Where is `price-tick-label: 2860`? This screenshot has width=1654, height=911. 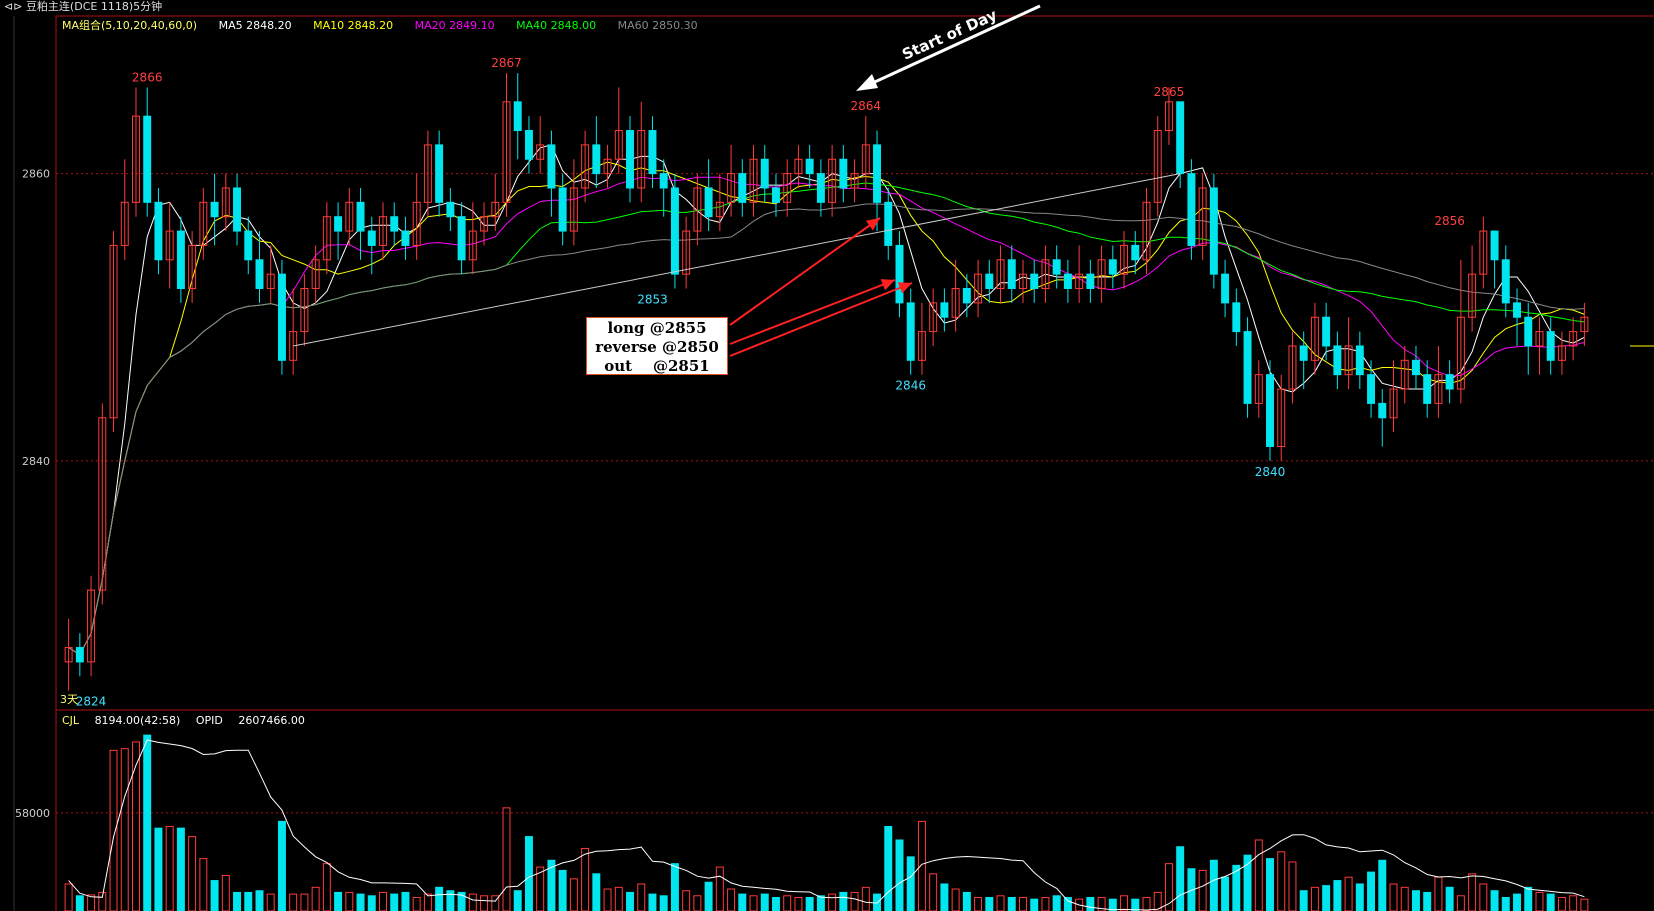 price-tick-label: 2860 is located at coordinates (36, 174).